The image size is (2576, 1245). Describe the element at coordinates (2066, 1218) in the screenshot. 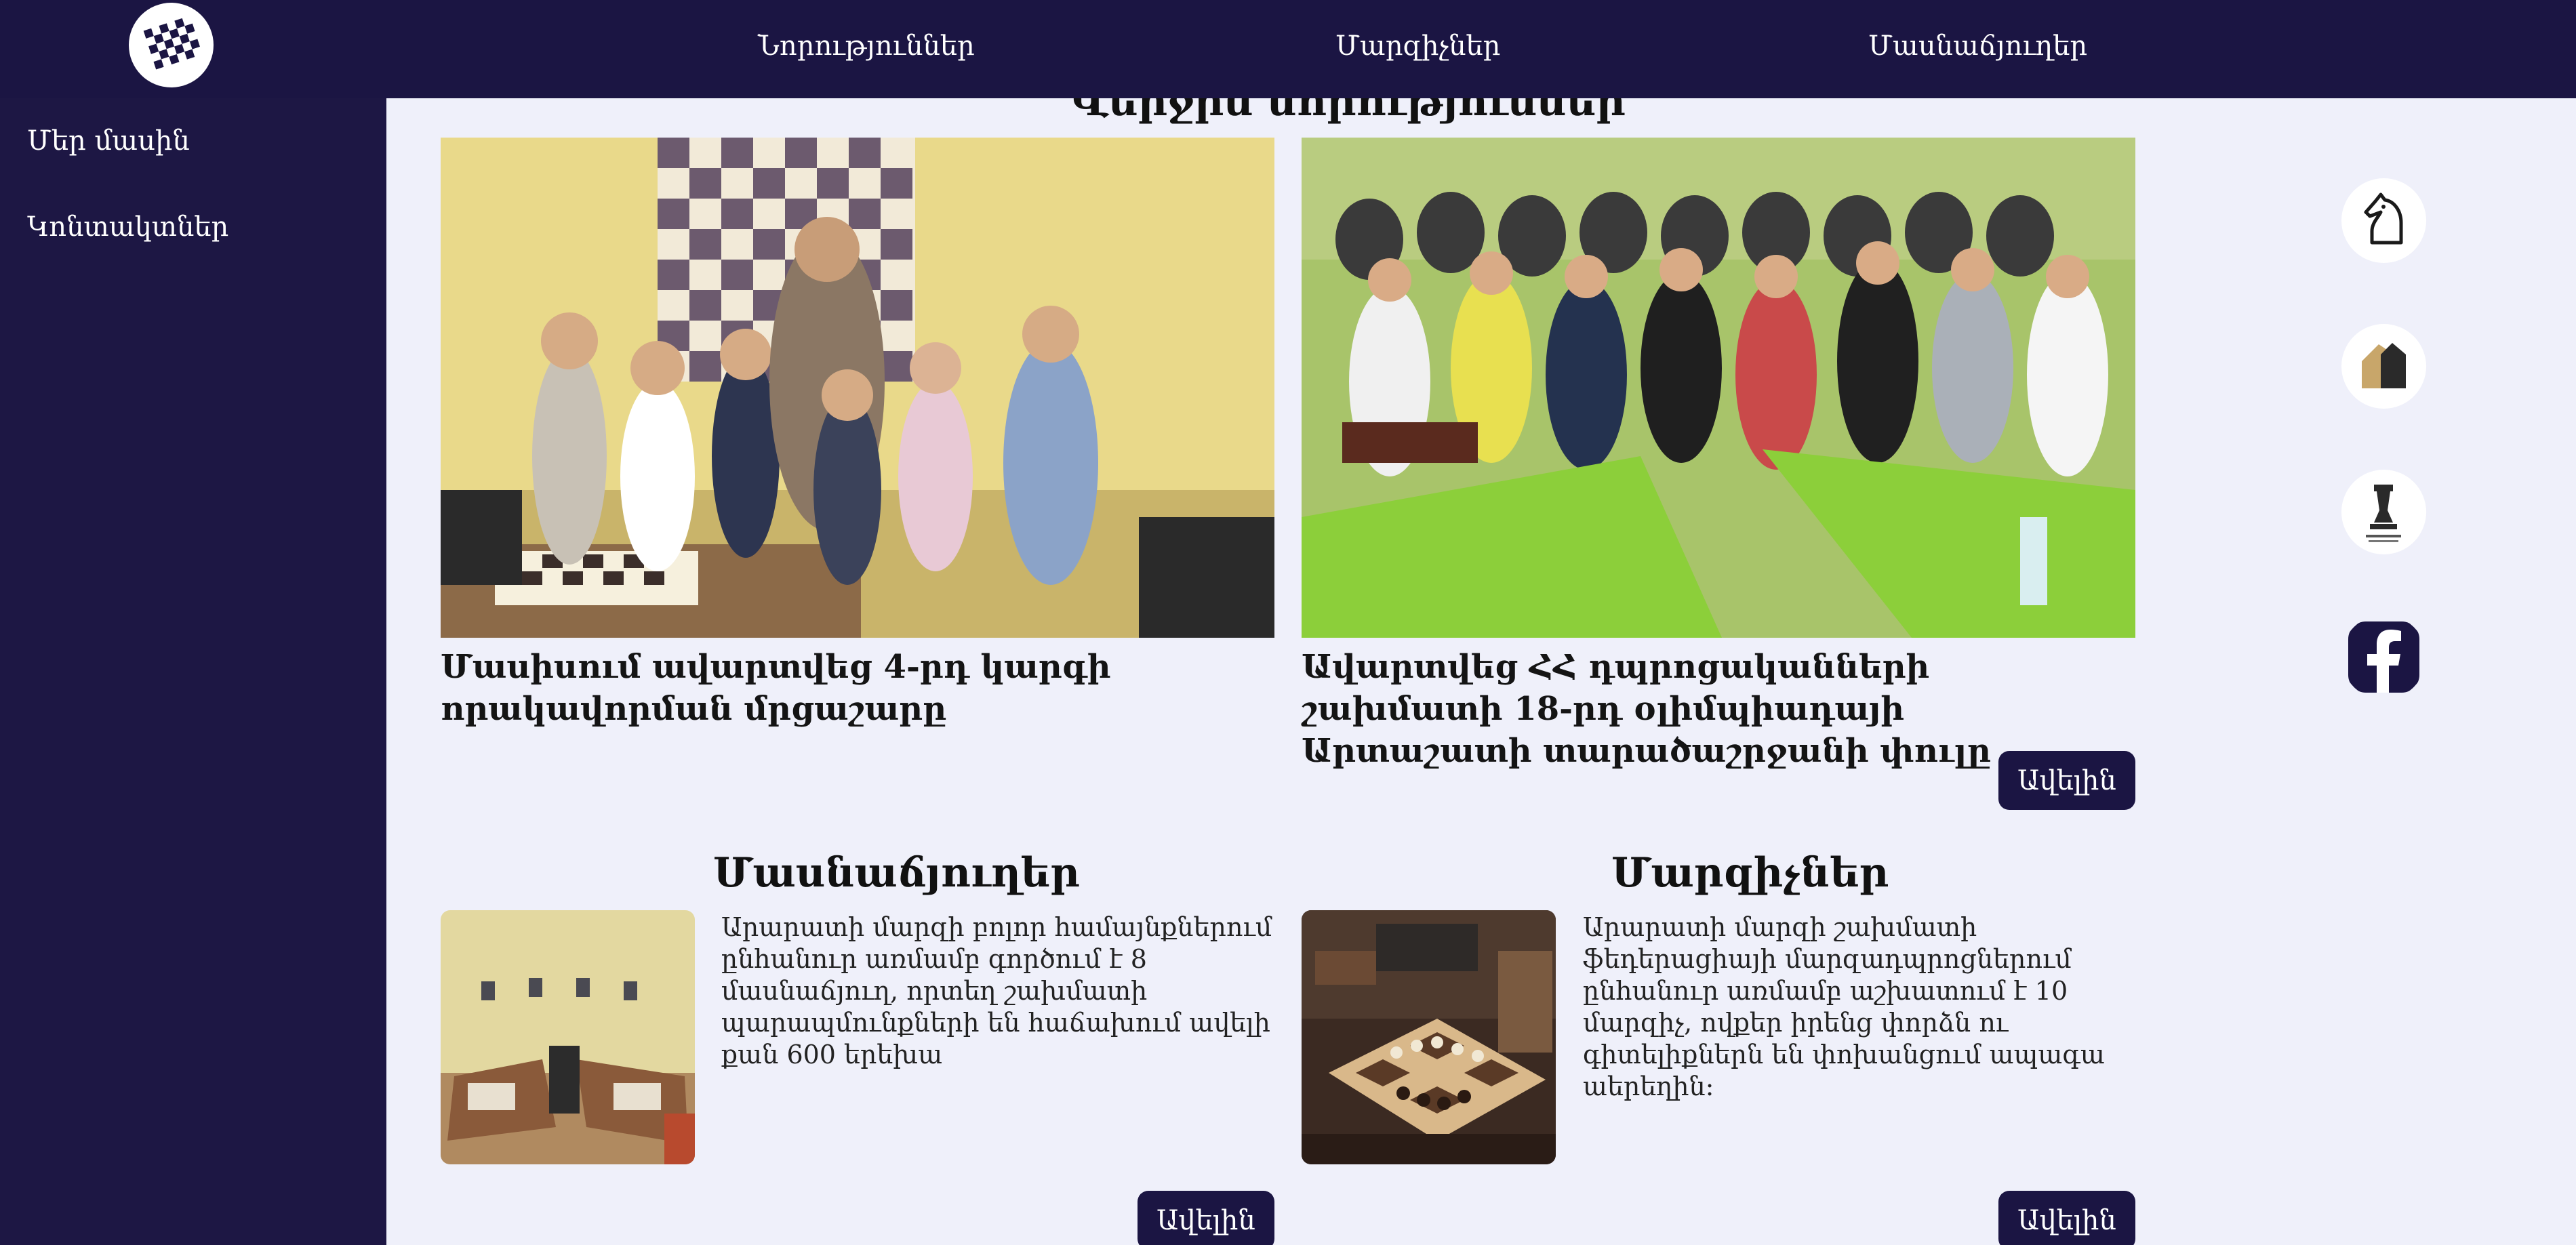

I see `coaches-more-button: Ավելին` at that location.